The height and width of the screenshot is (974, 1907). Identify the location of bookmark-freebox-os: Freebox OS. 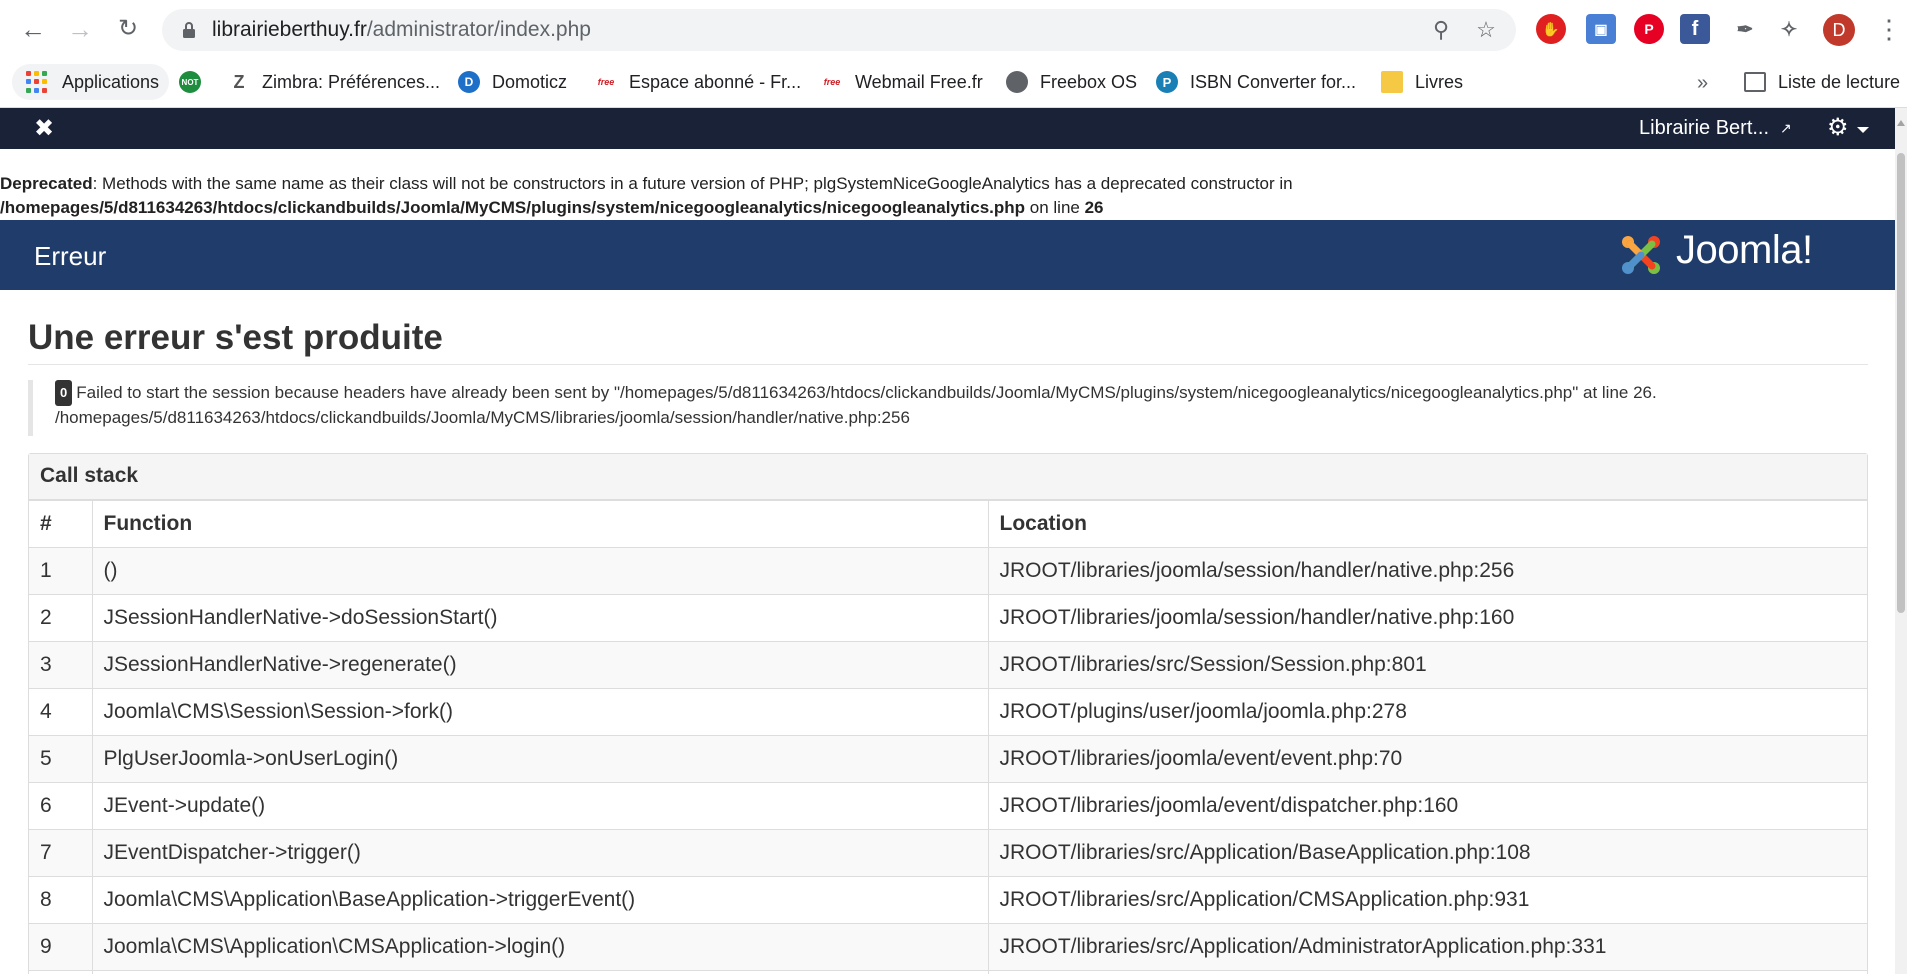
(1071, 82).